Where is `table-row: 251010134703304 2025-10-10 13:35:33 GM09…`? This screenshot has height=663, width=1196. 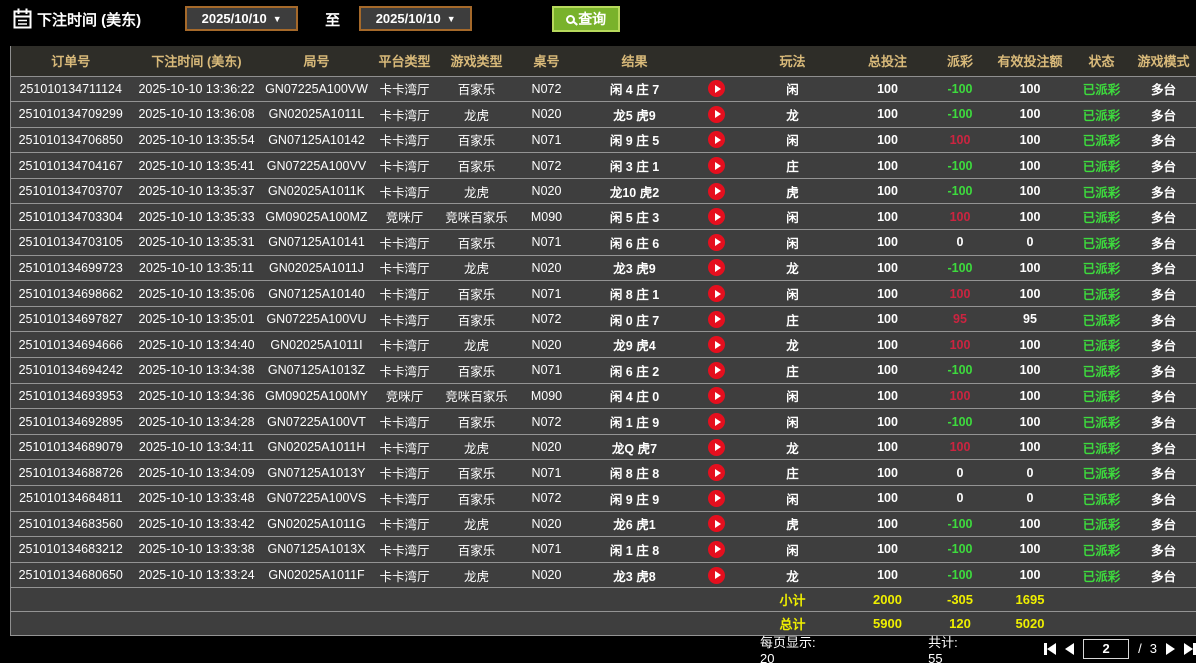
table-row: 251010134703304 2025-10-10 13:35:33 GM09… is located at coordinates (603, 217).